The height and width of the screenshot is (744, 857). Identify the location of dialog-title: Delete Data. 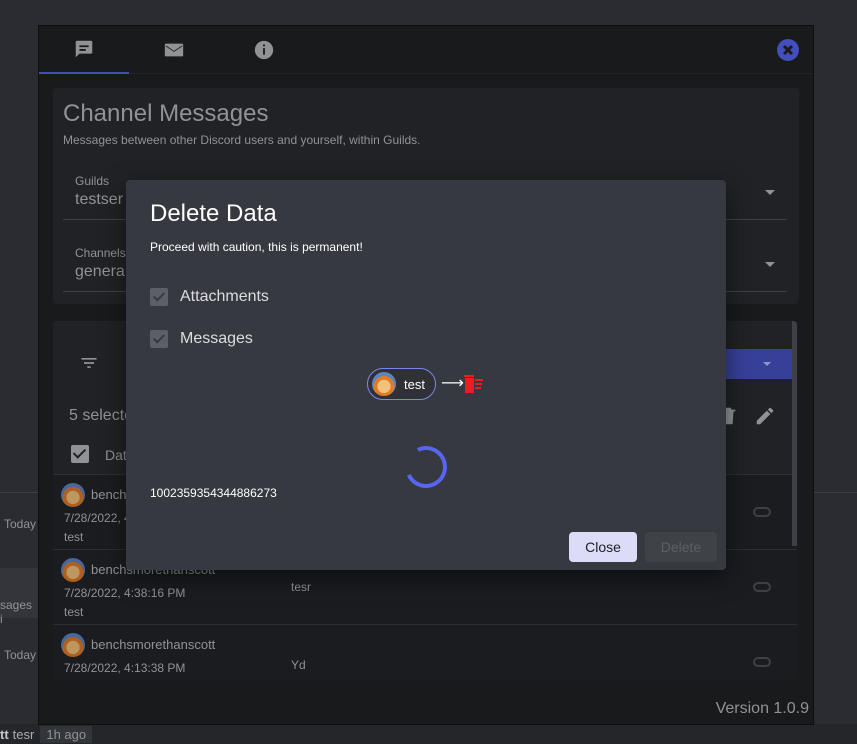
(213, 213).